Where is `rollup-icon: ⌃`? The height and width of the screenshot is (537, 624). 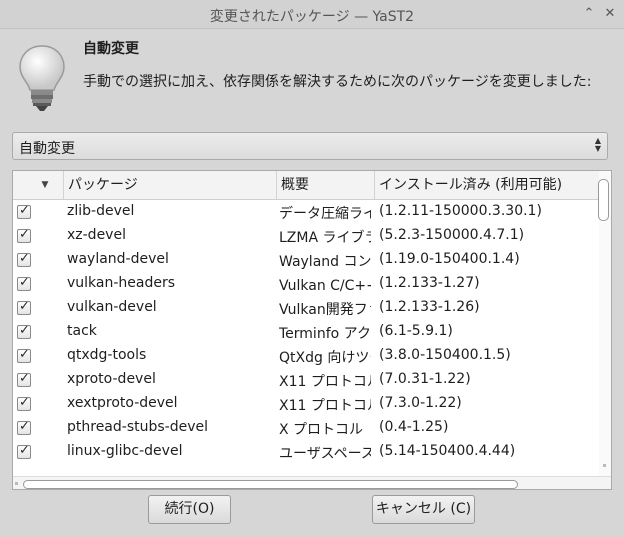 rollup-icon: ⌃ is located at coordinates (589, 14).